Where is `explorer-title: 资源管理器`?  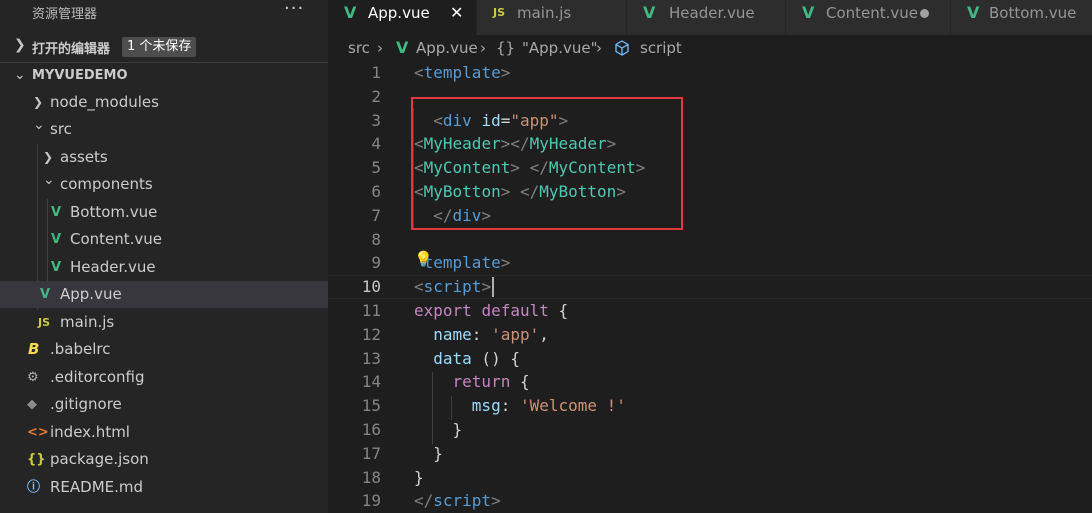 explorer-title: 资源管理器 is located at coordinates (65, 14).